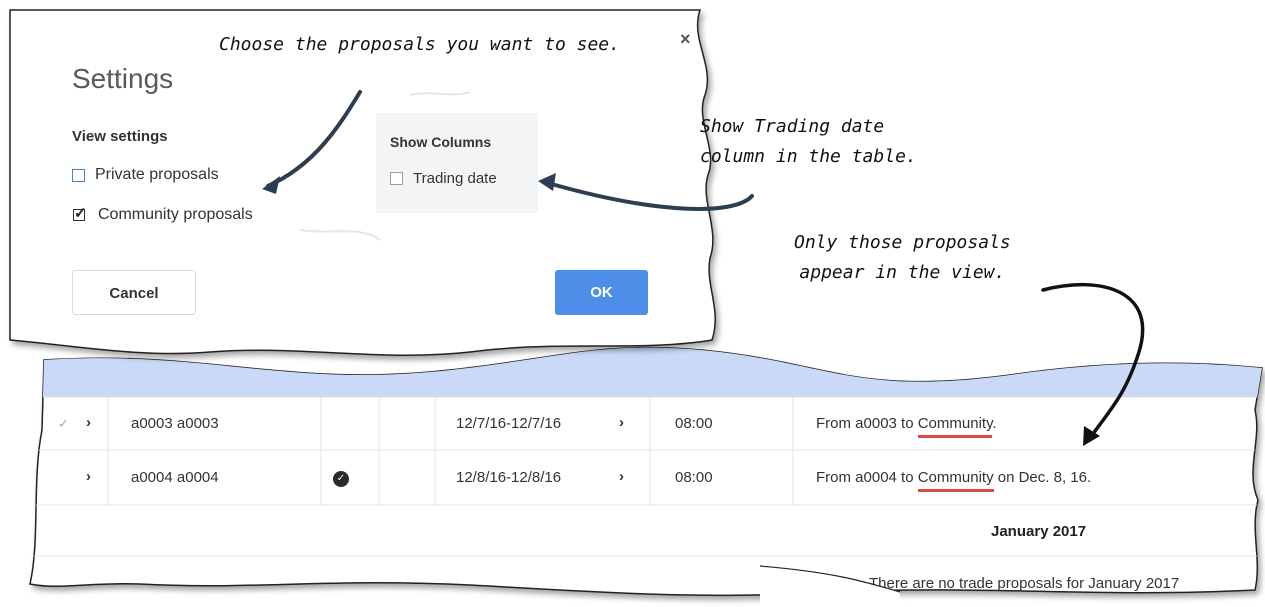  I want to click on proposal-name: a0004 a0004, so click(175, 477).